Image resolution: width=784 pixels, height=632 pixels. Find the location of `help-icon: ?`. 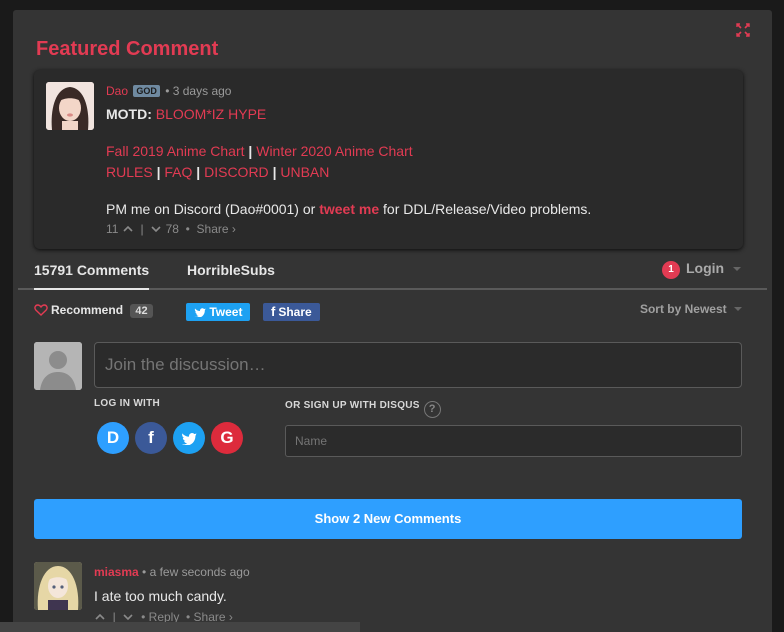

help-icon: ? is located at coordinates (432, 409).